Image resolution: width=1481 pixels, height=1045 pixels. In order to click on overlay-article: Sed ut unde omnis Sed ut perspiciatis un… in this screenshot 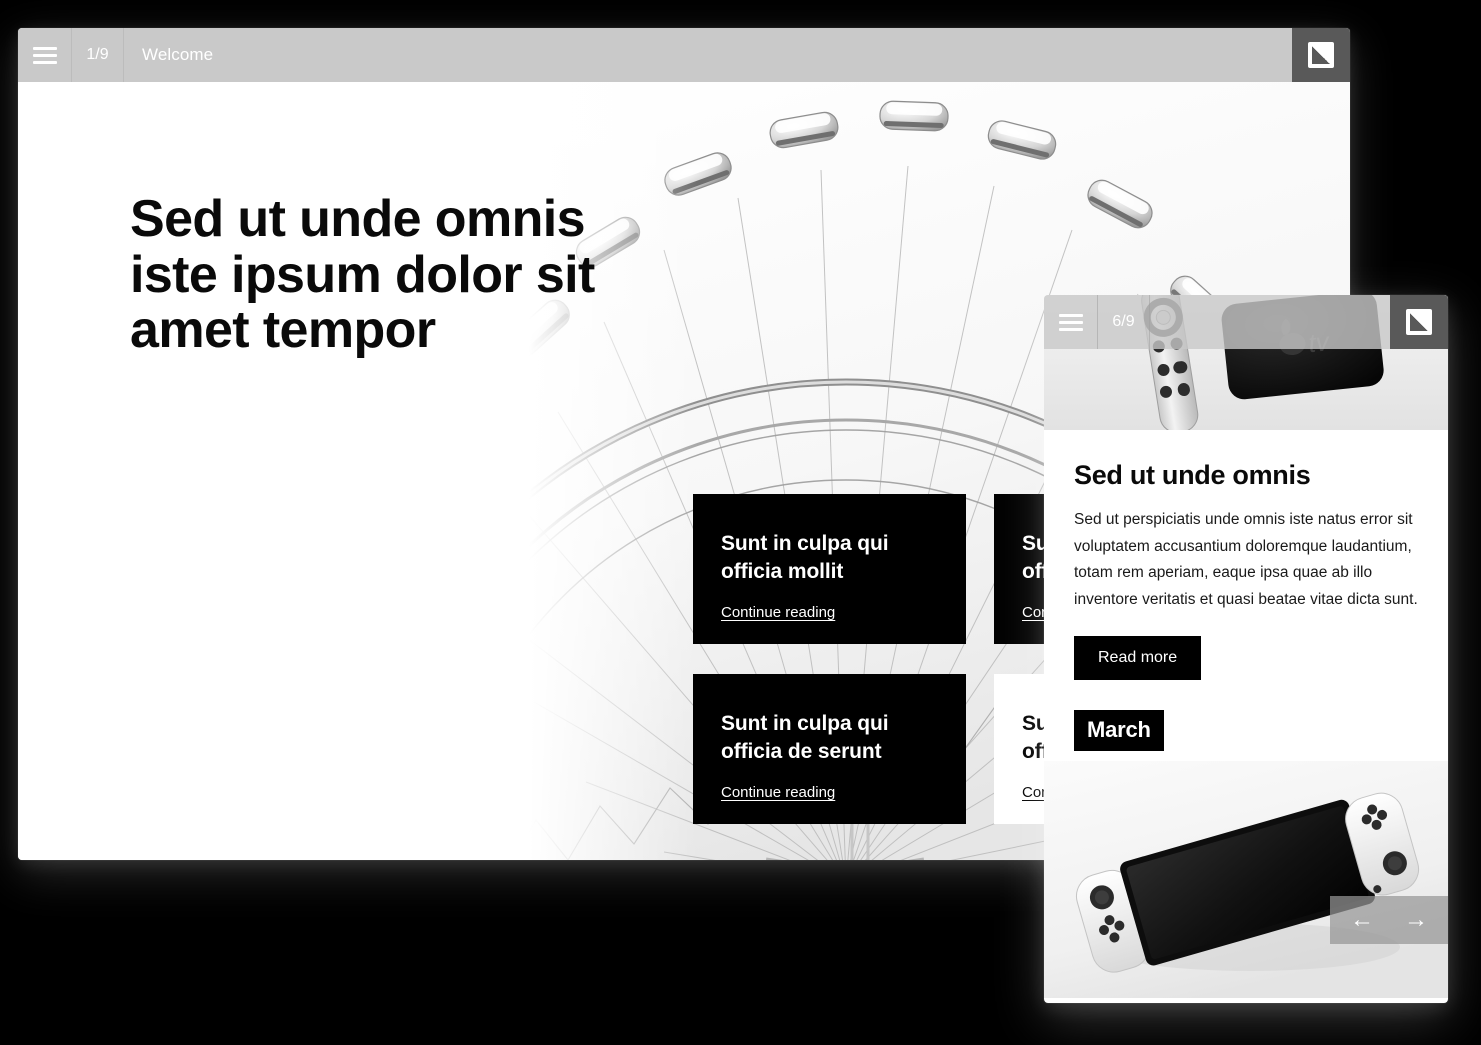, I will do `click(1246, 590)`.